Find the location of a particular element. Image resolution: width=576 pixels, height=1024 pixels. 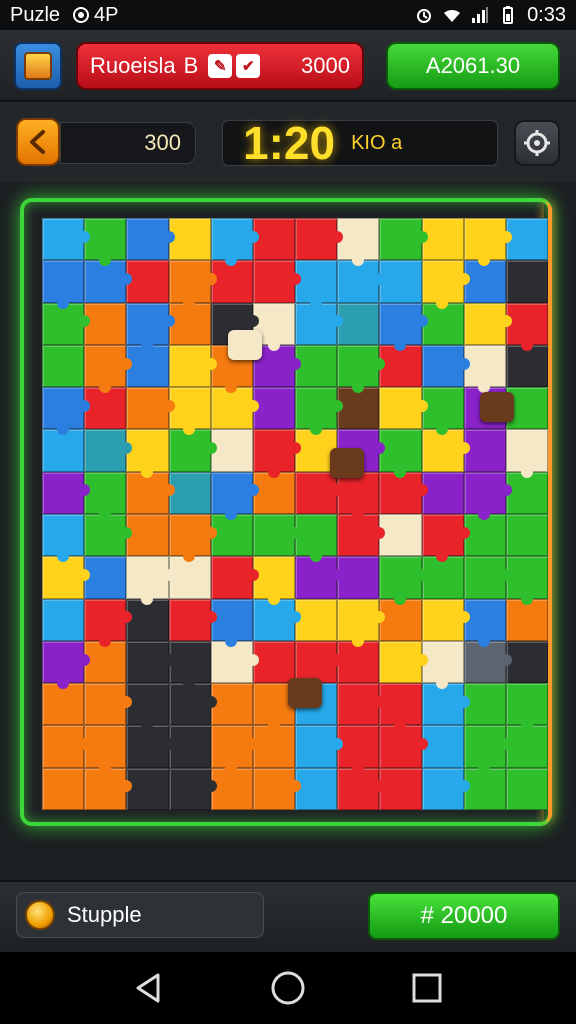

nav-back-button is located at coordinates (149, 988).